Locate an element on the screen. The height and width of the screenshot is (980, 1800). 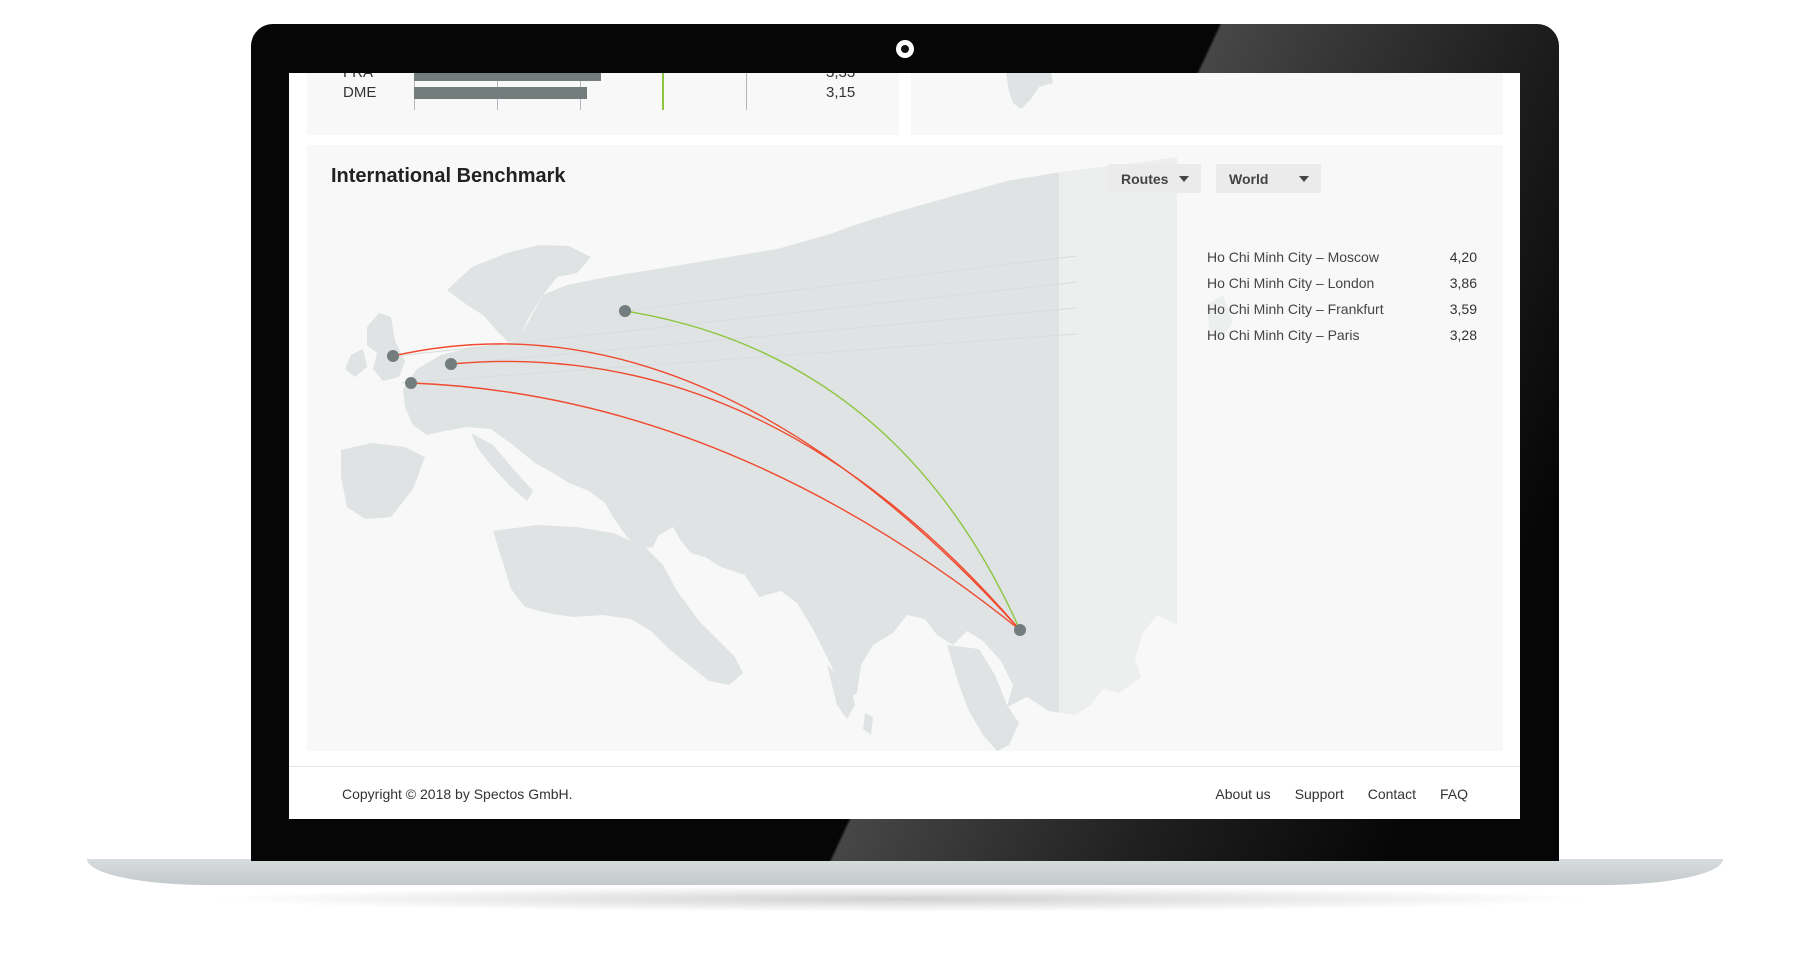
footer-divider is located at coordinates (904, 766).